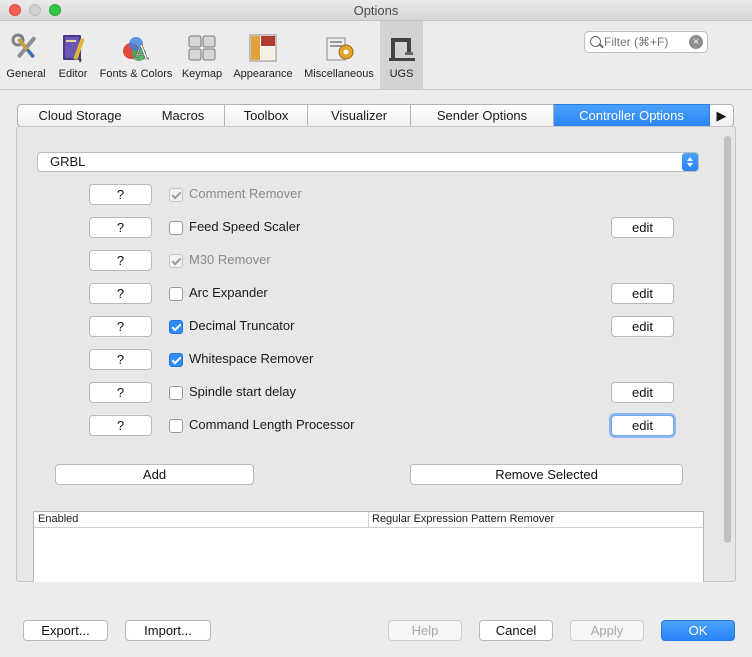 This screenshot has width=752, height=657. What do you see at coordinates (546, 474) in the screenshot?
I see `remove-selected-button: Remove Selected` at bounding box center [546, 474].